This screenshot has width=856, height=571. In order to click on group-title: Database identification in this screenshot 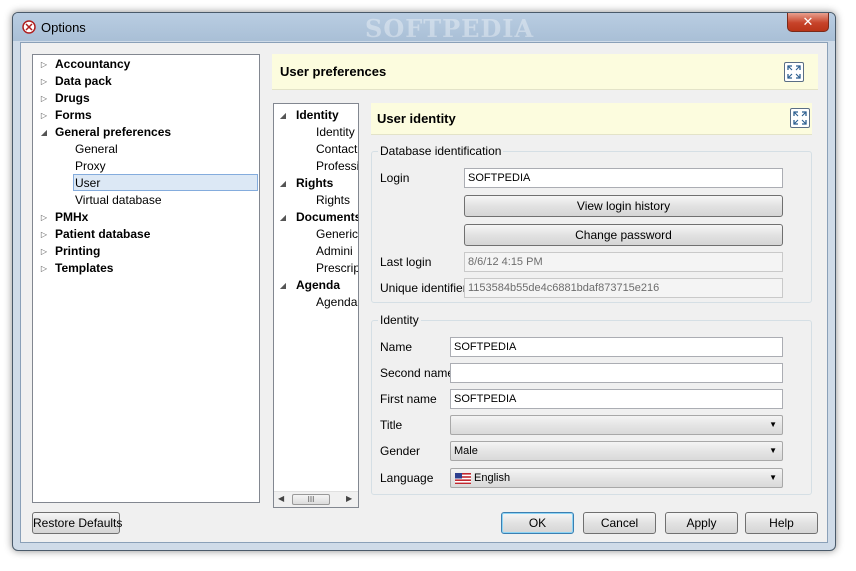, I will do `click(441, 151)`.